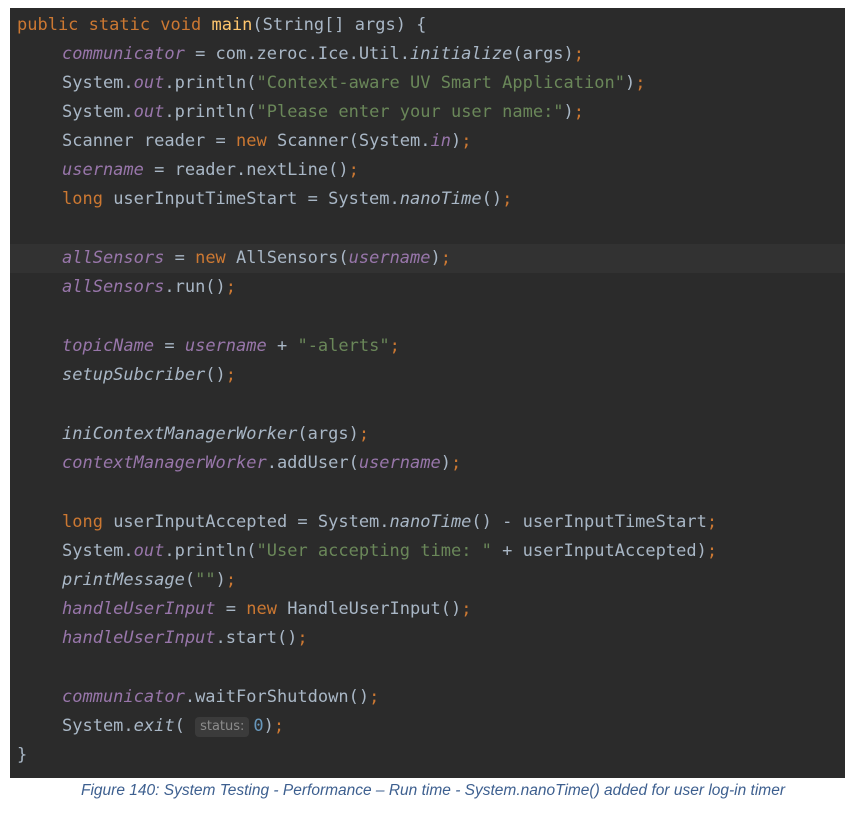 The width and height of the screenshot is (866, 828). I want to click on code-token: Scanner(System., so click(353, 141).